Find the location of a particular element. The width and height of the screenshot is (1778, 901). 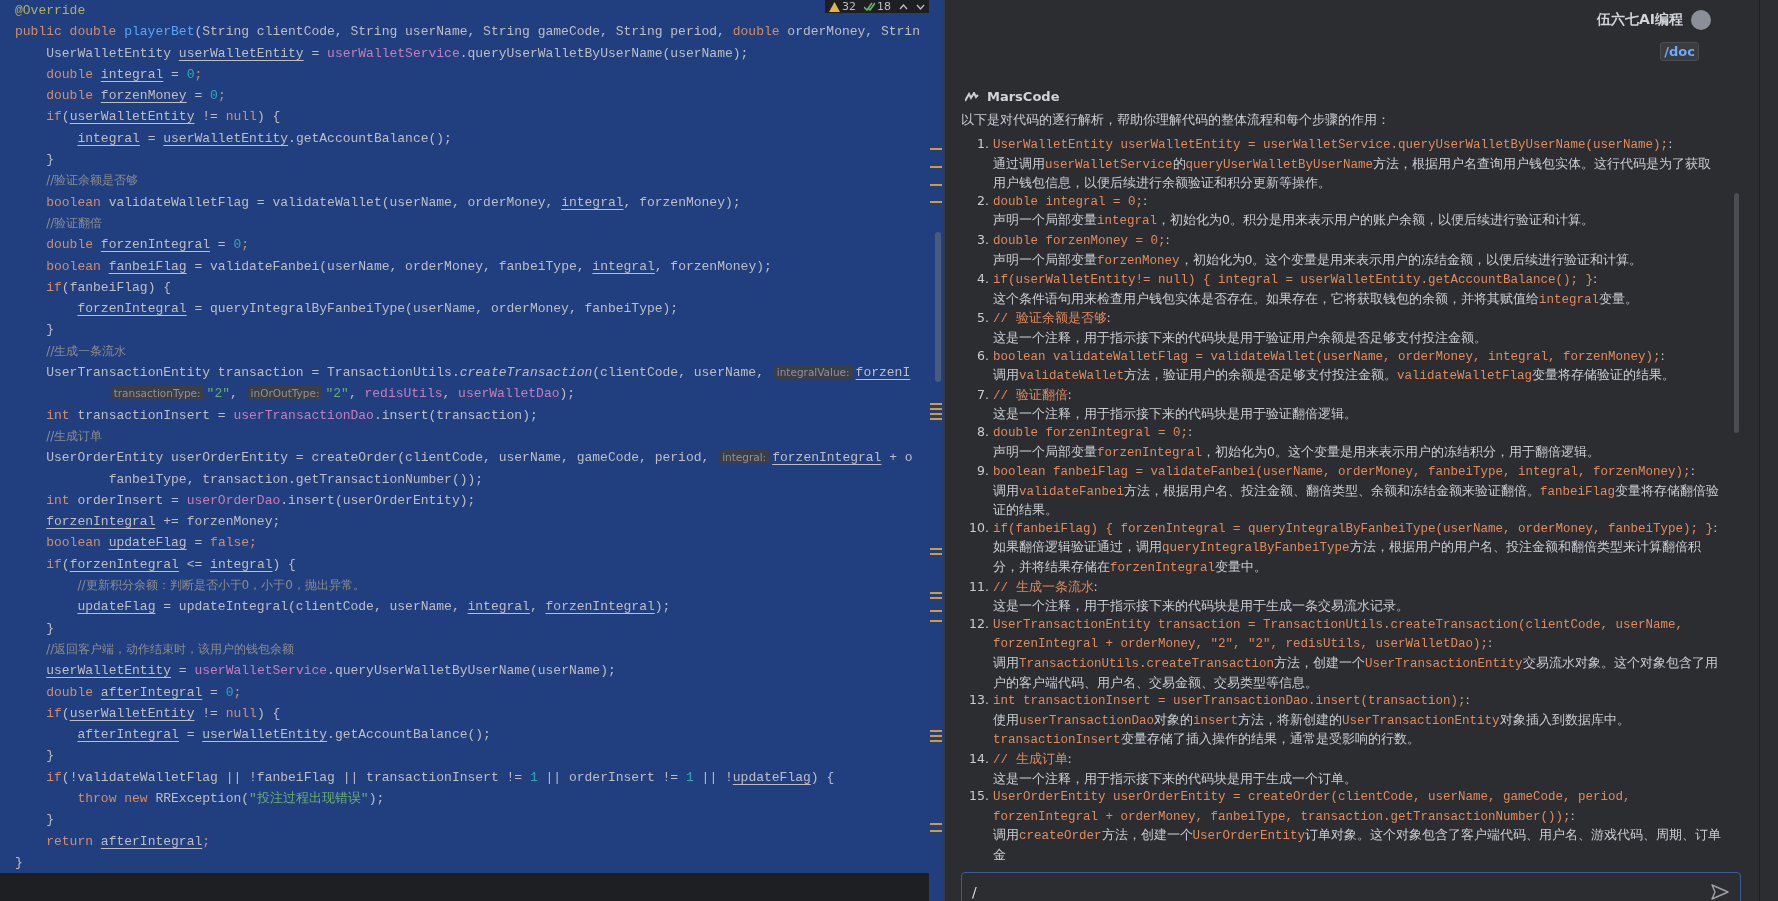

explanation-text: 通过调用userWalletService的queryUserWalletByUserName方法，根据用户名查询用户钱包实体。这行代码是为了获取用户钱包信息，以便后续进行余额验证和积分更新等操作。 is located at coordinates (1353, 173).